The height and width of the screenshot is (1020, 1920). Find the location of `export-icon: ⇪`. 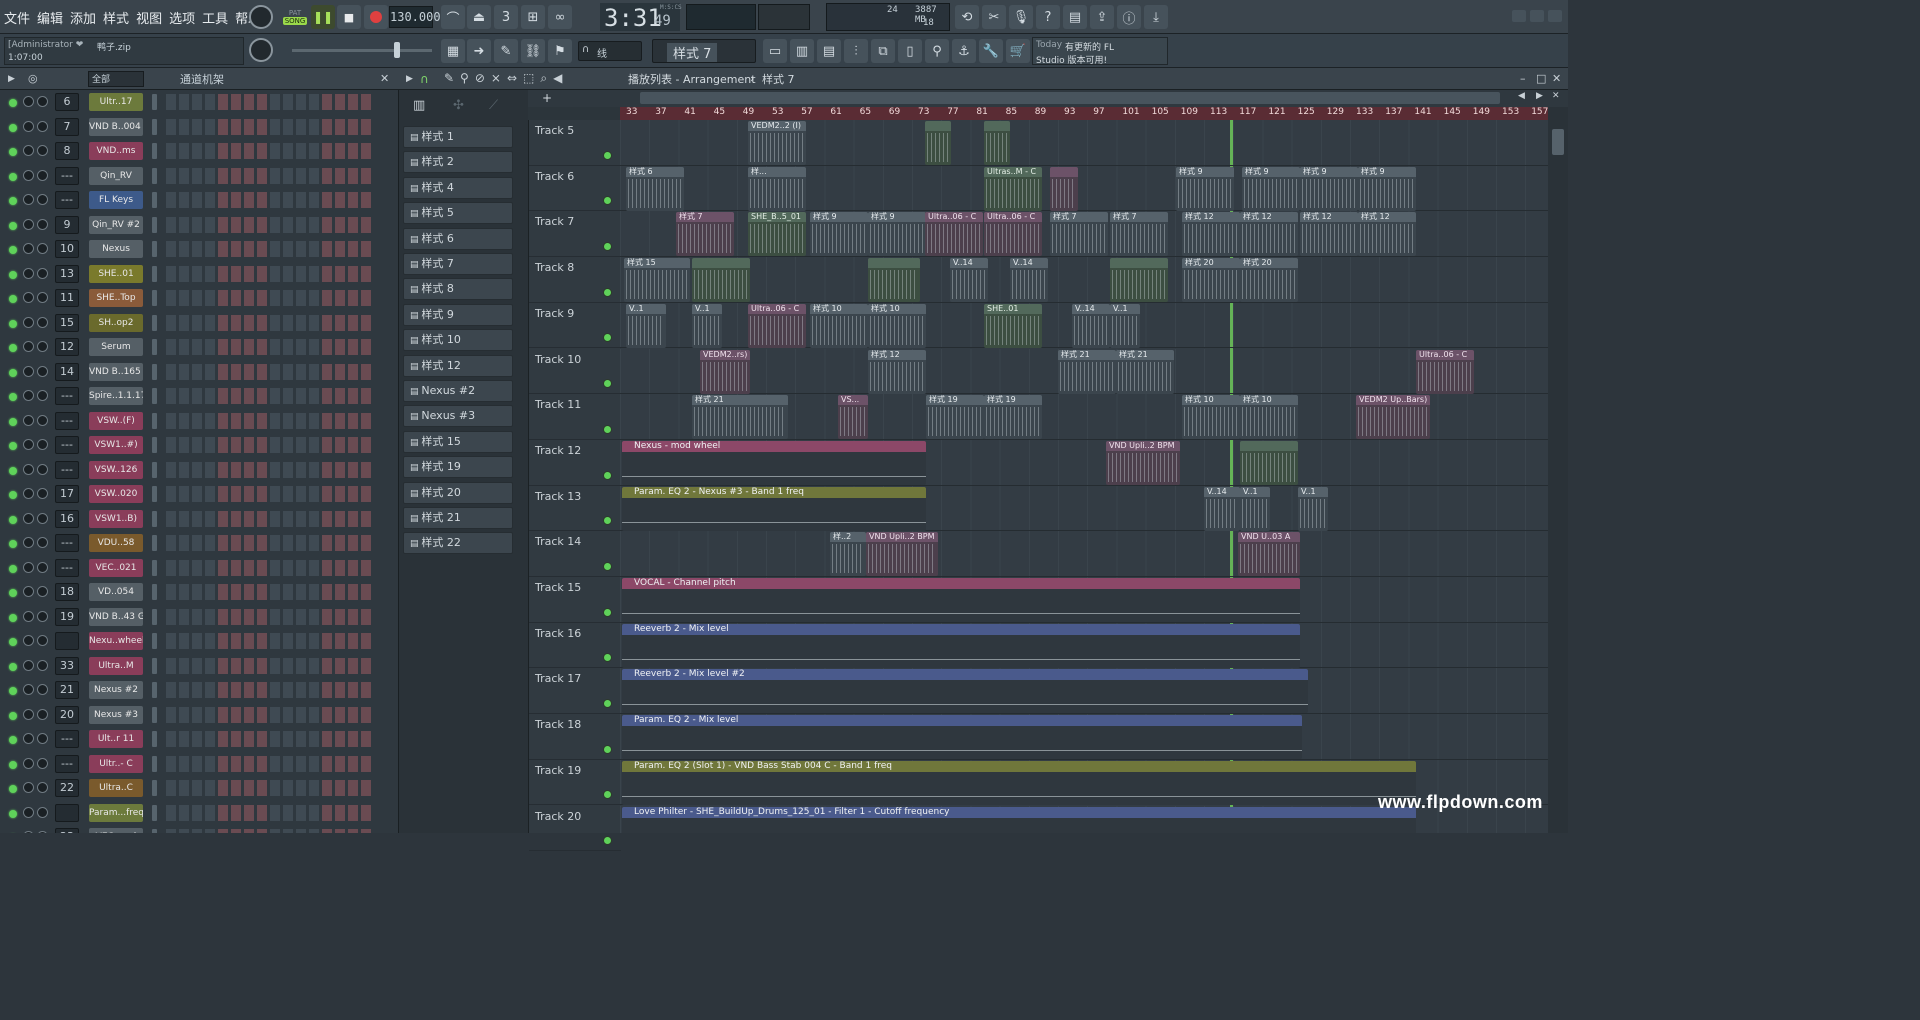

export-icon: ⇪ is located at coordinates (1102, 17).